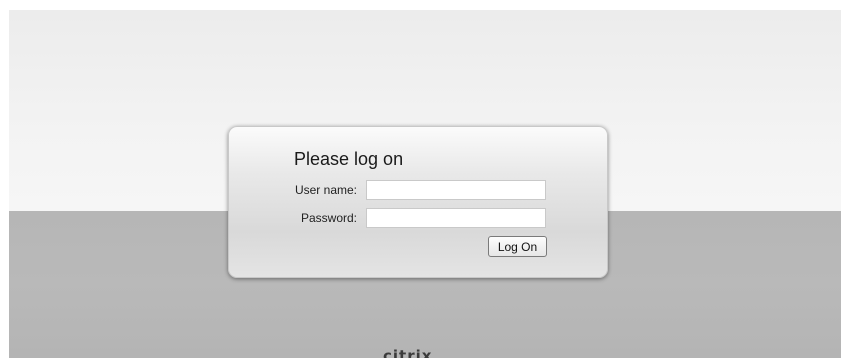 The height and width of the screenshot is (358, 846). Describe the element at coordinates (408, 352) in the screenshot. I see `citrix-logo: citrix` at that location.